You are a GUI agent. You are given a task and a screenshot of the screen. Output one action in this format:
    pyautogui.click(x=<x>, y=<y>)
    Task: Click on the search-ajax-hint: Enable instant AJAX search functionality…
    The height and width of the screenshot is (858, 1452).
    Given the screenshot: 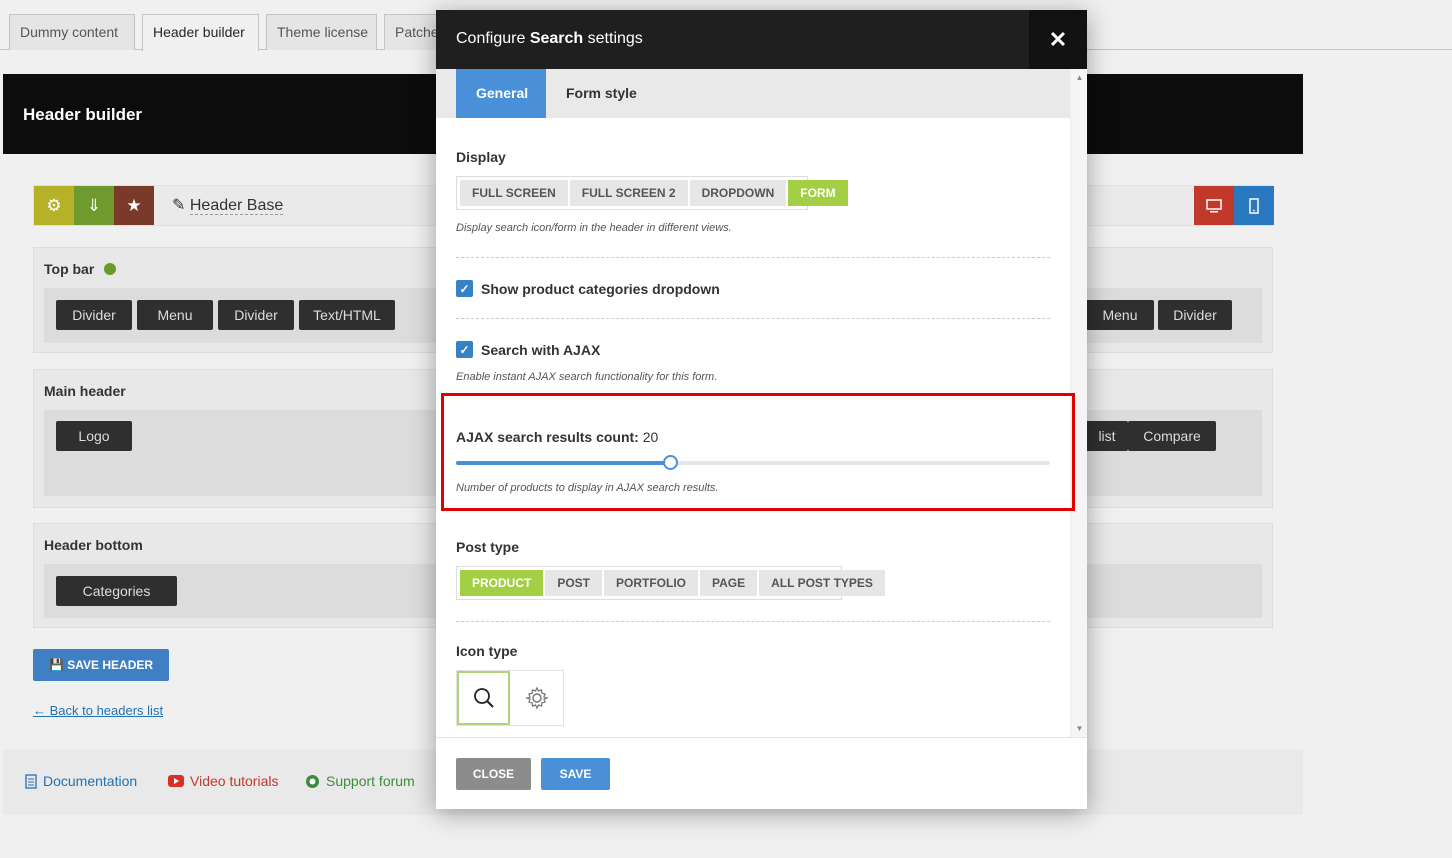 What is the action you would take?
    pyautogui.click(x=587, y=377)
    